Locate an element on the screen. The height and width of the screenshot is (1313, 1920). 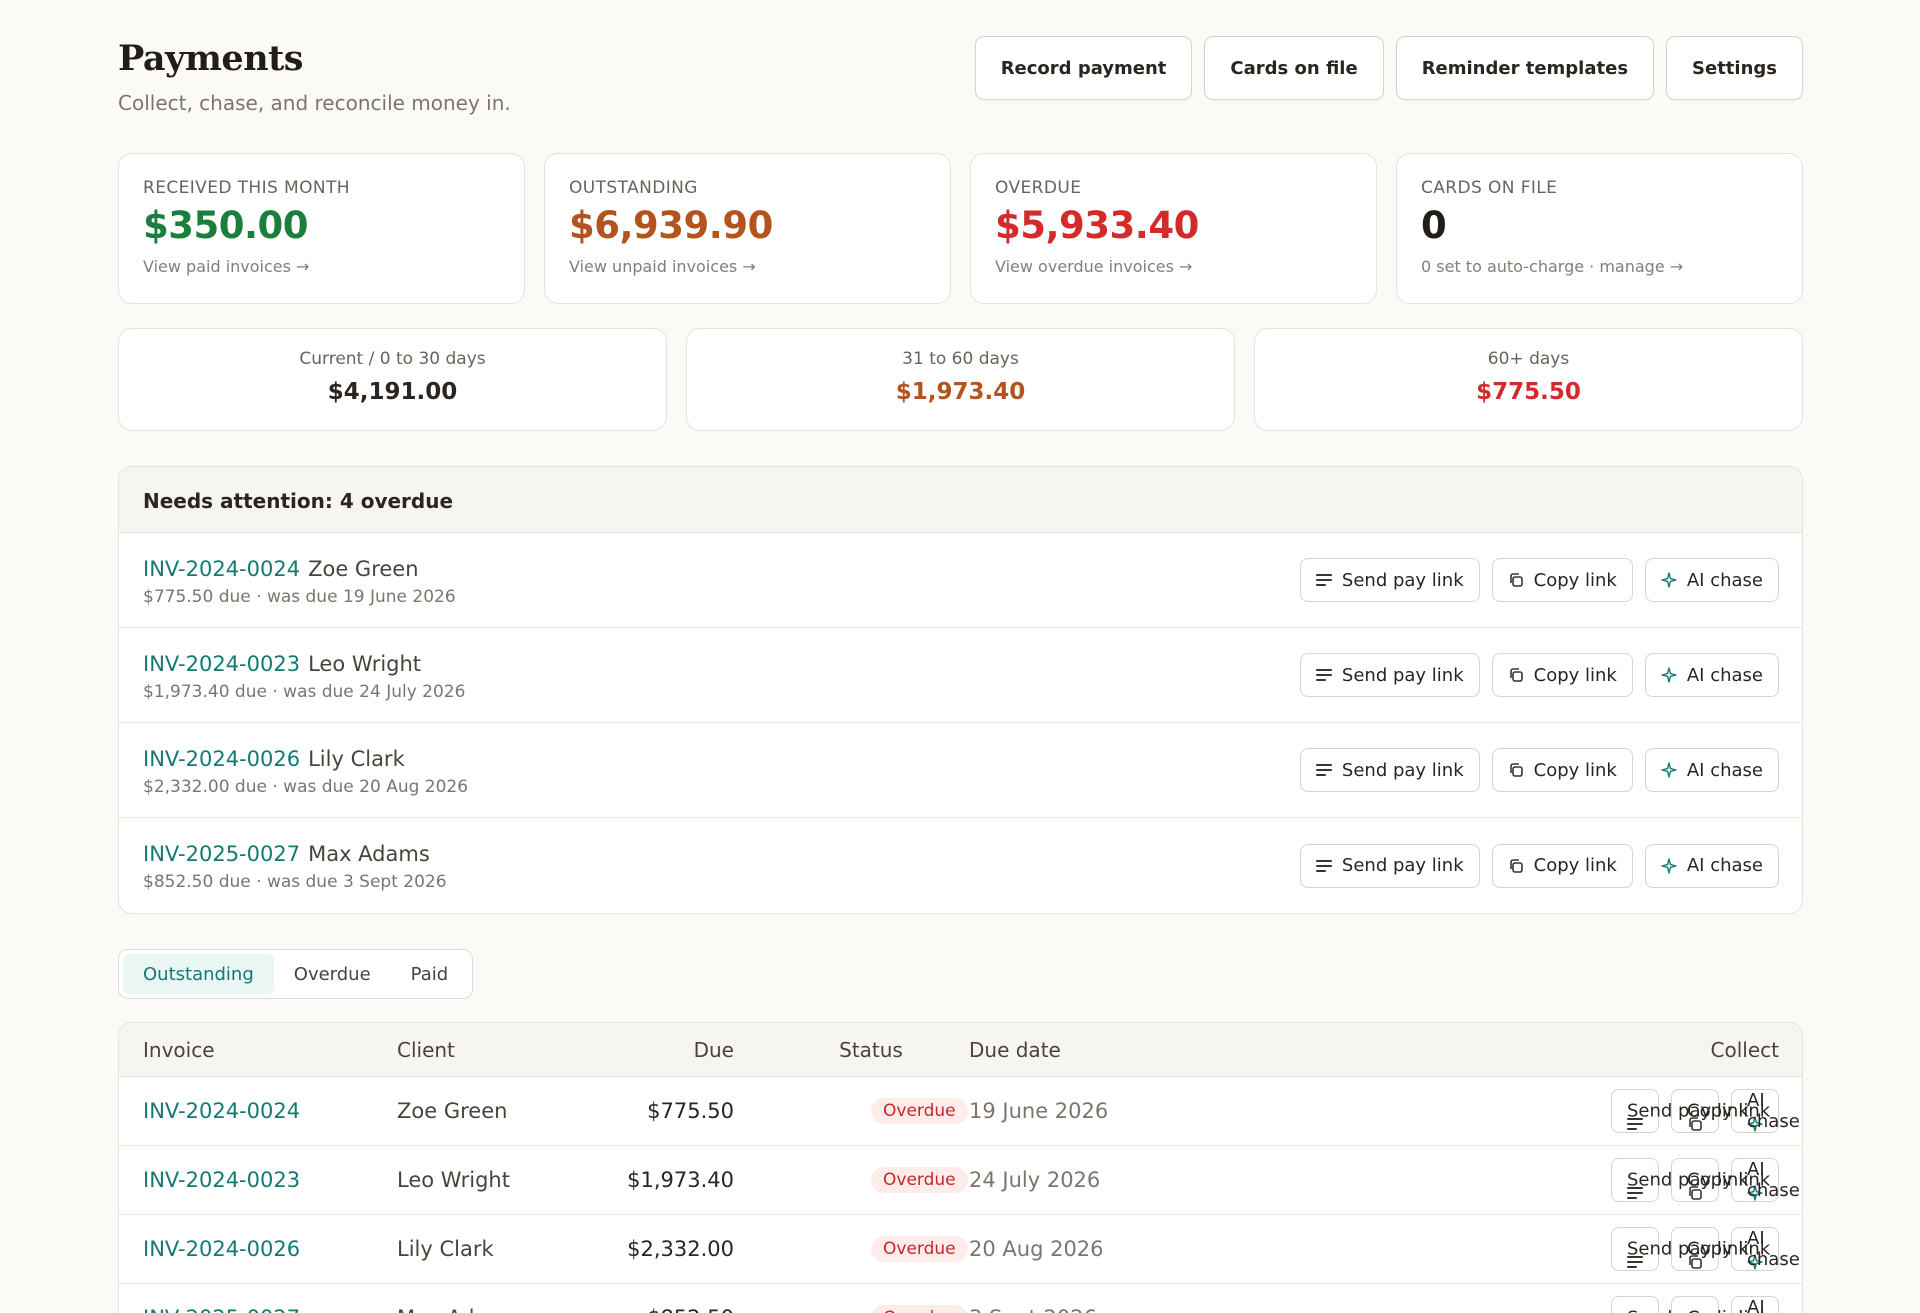
column-header-due-date: Due date is located at coordinates (1015, 1050).